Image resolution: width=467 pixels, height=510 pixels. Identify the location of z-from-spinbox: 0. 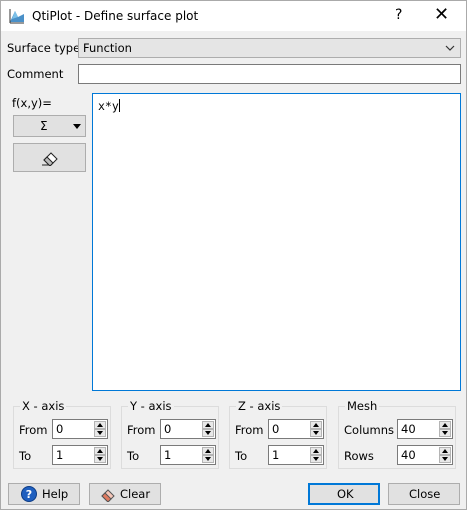
(296, 429).